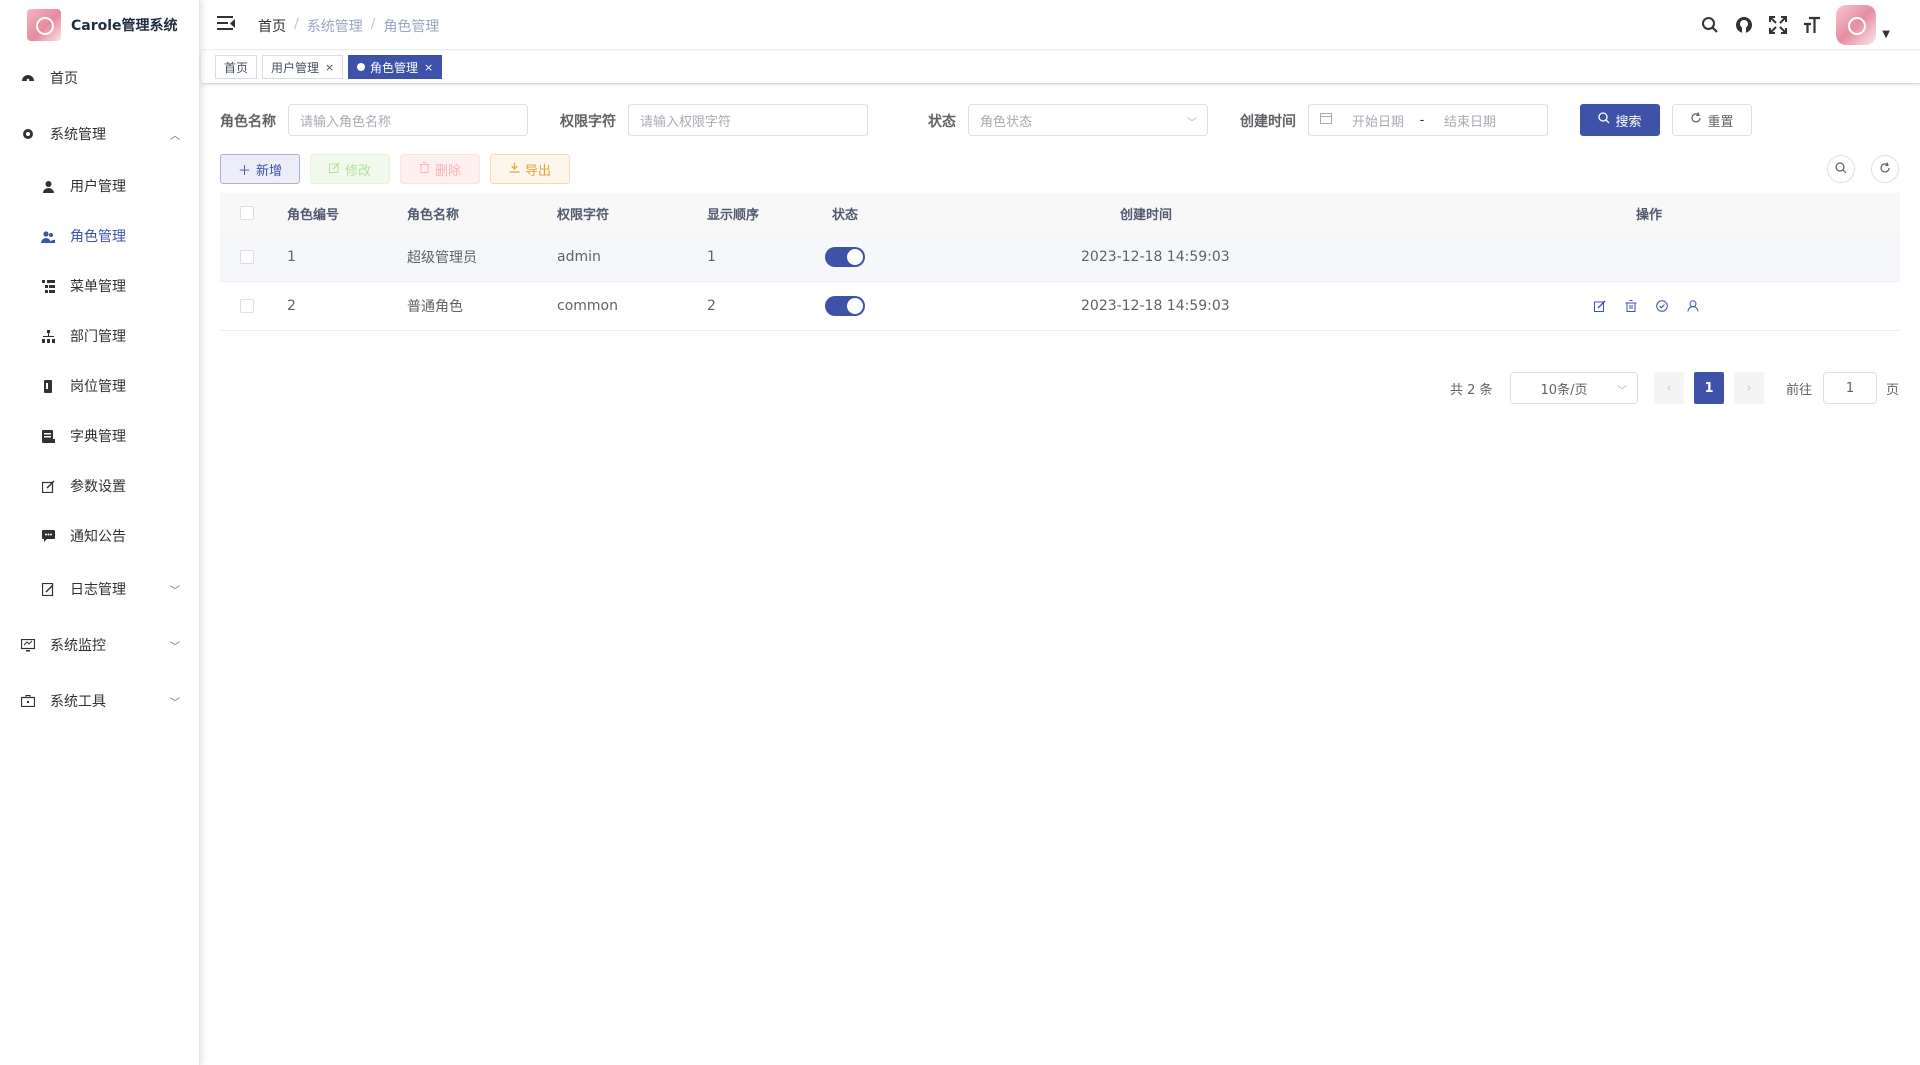  I want to click on tag-user: 用户管理 ×, so click(303, 67).